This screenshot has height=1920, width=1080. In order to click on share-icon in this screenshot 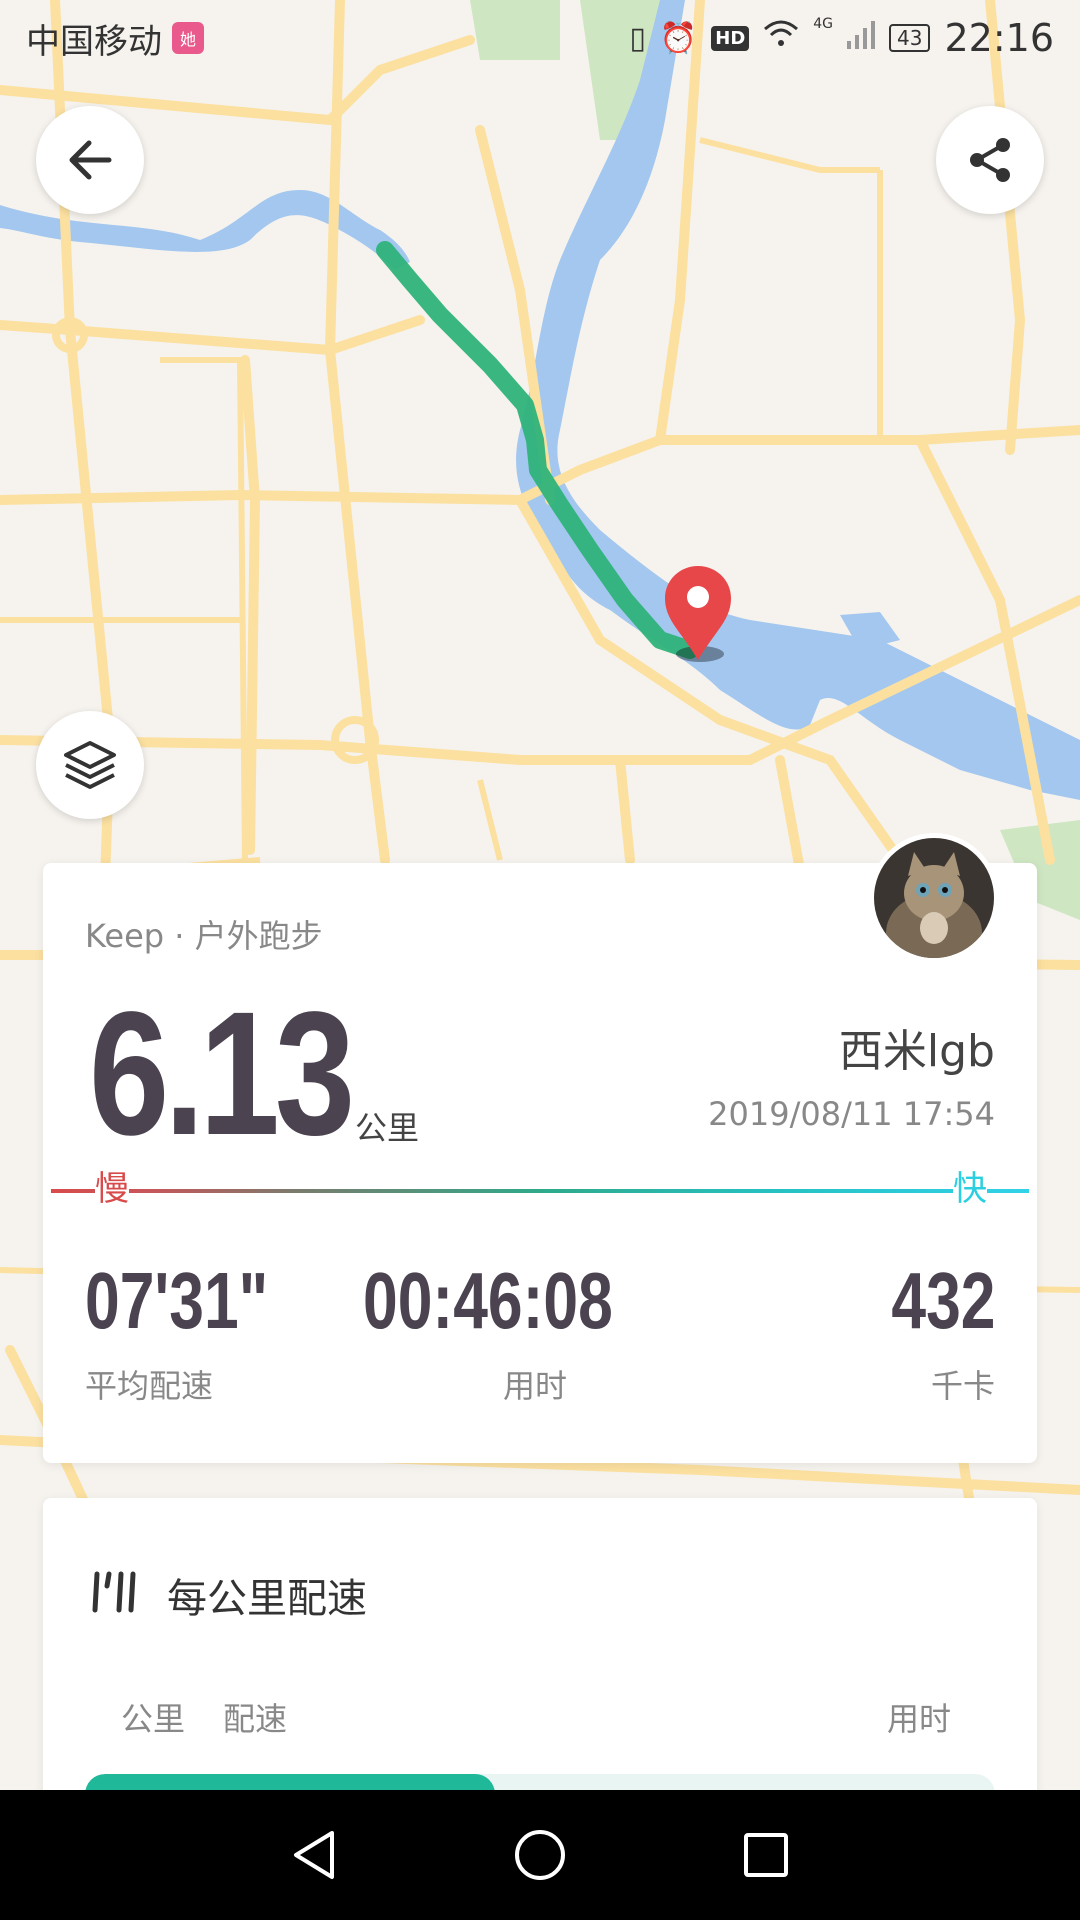, I will do `click(990, 160)`.